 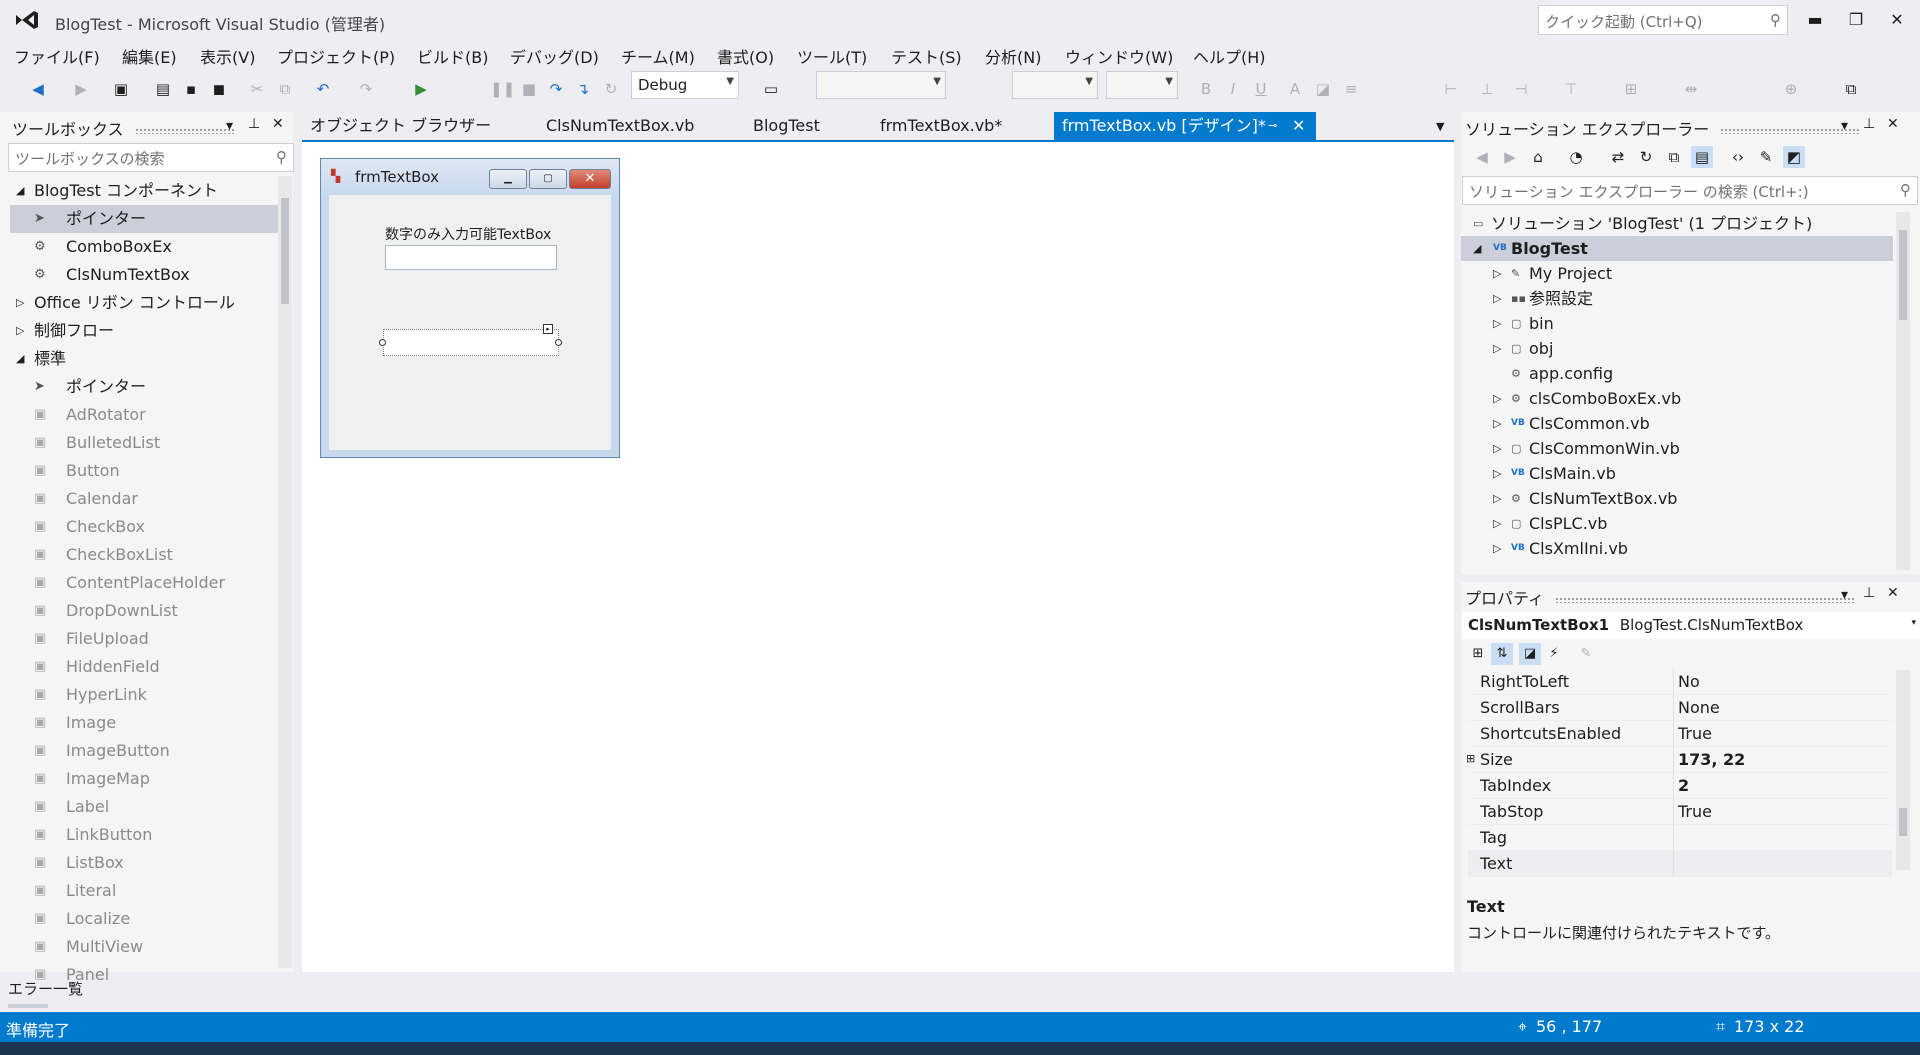 What do you see at coordinates (881, 85) in the screenshot?
I see `target-dropdown: ▼` at bounding box center [881, 85].